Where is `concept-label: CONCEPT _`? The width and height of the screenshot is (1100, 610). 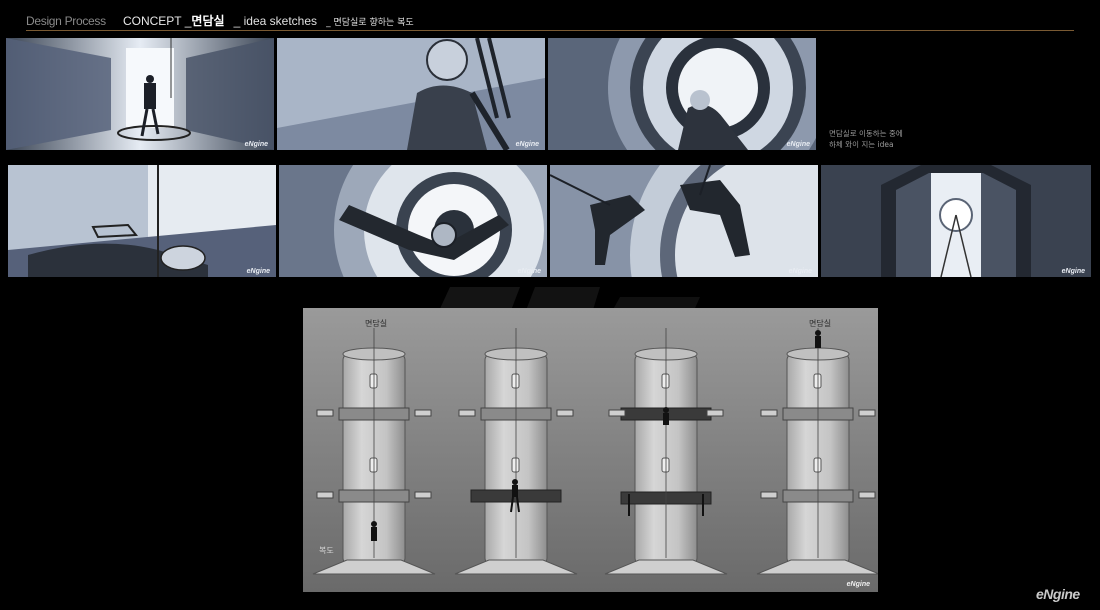 concept-label: CONCEPT _ is located at coordinates (157, 21).